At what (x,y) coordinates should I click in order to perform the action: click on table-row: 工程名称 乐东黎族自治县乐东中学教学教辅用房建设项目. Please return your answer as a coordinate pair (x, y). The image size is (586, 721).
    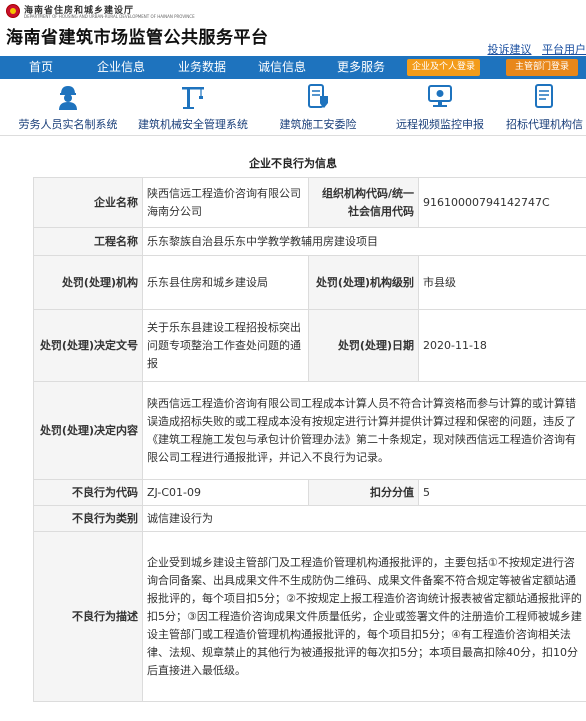
    Looking at the image, I should click on (309, 241).